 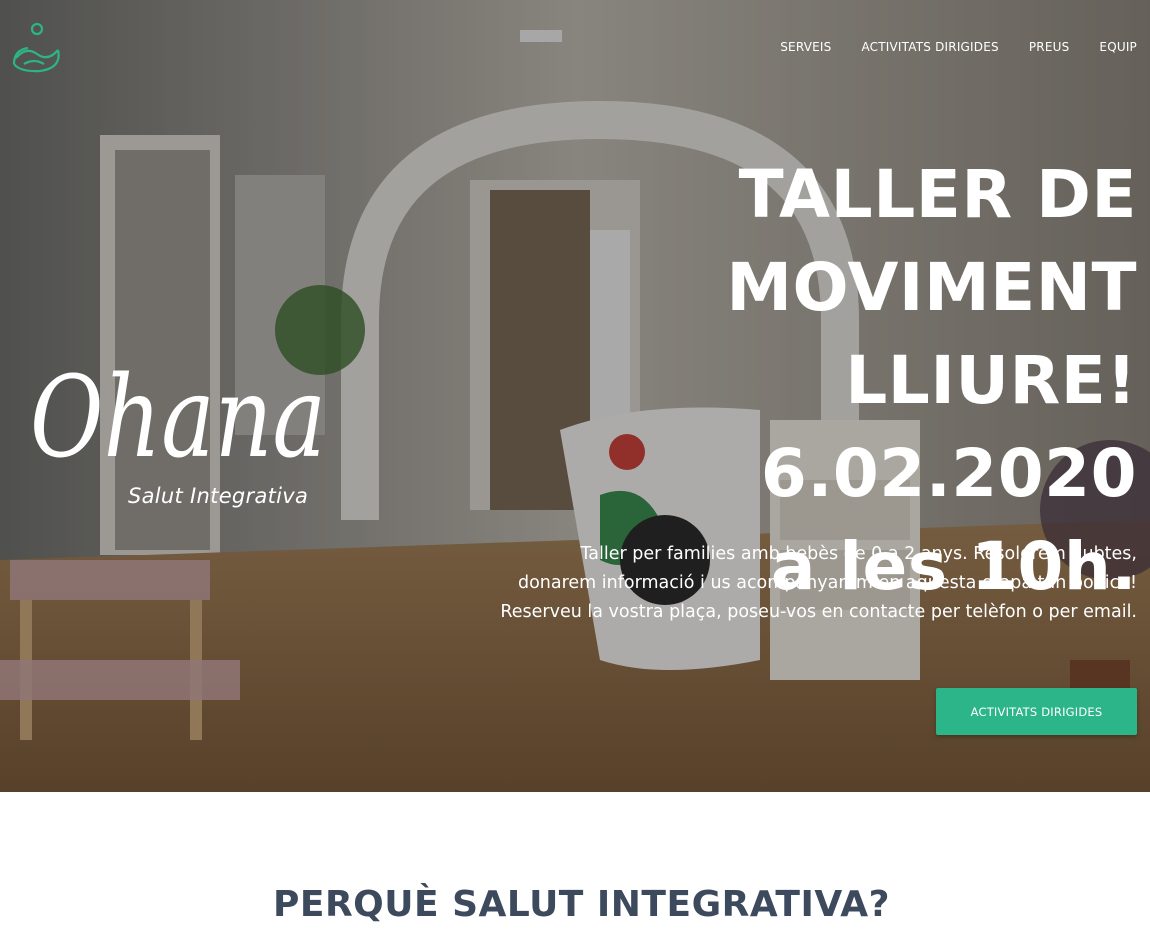 I want to click on brand-logo-icon, so click(x=37, y=47).